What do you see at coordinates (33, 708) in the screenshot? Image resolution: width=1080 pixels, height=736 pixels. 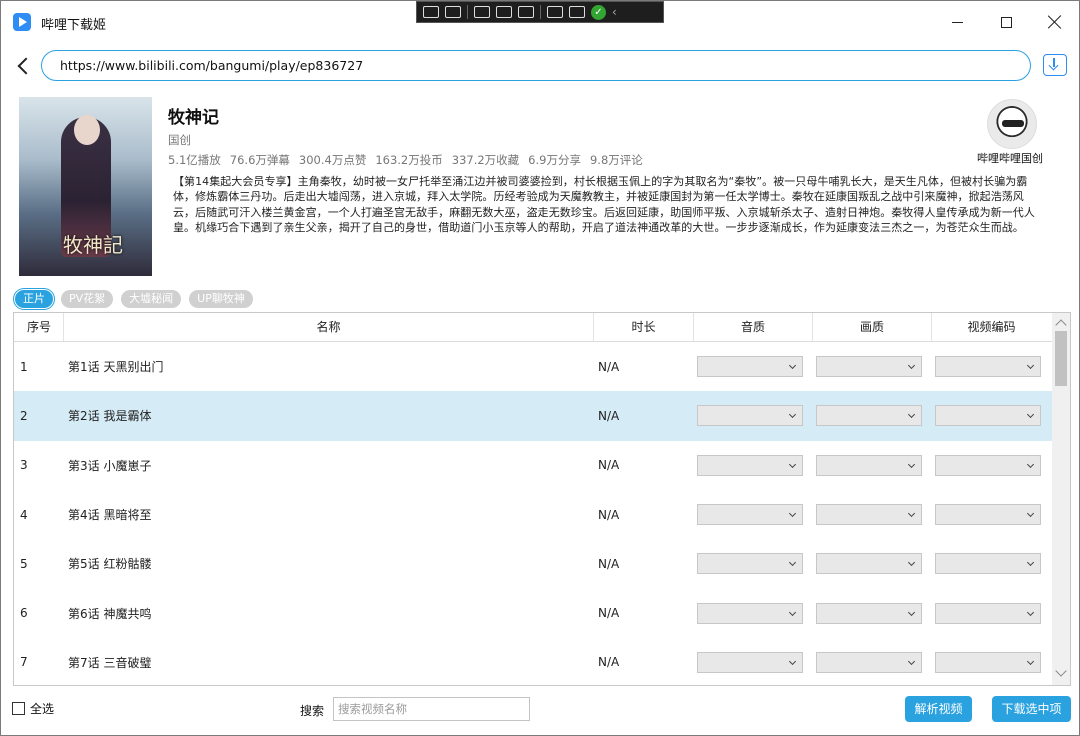 I see `select-all: 全选` at bounding box center [33, 708].